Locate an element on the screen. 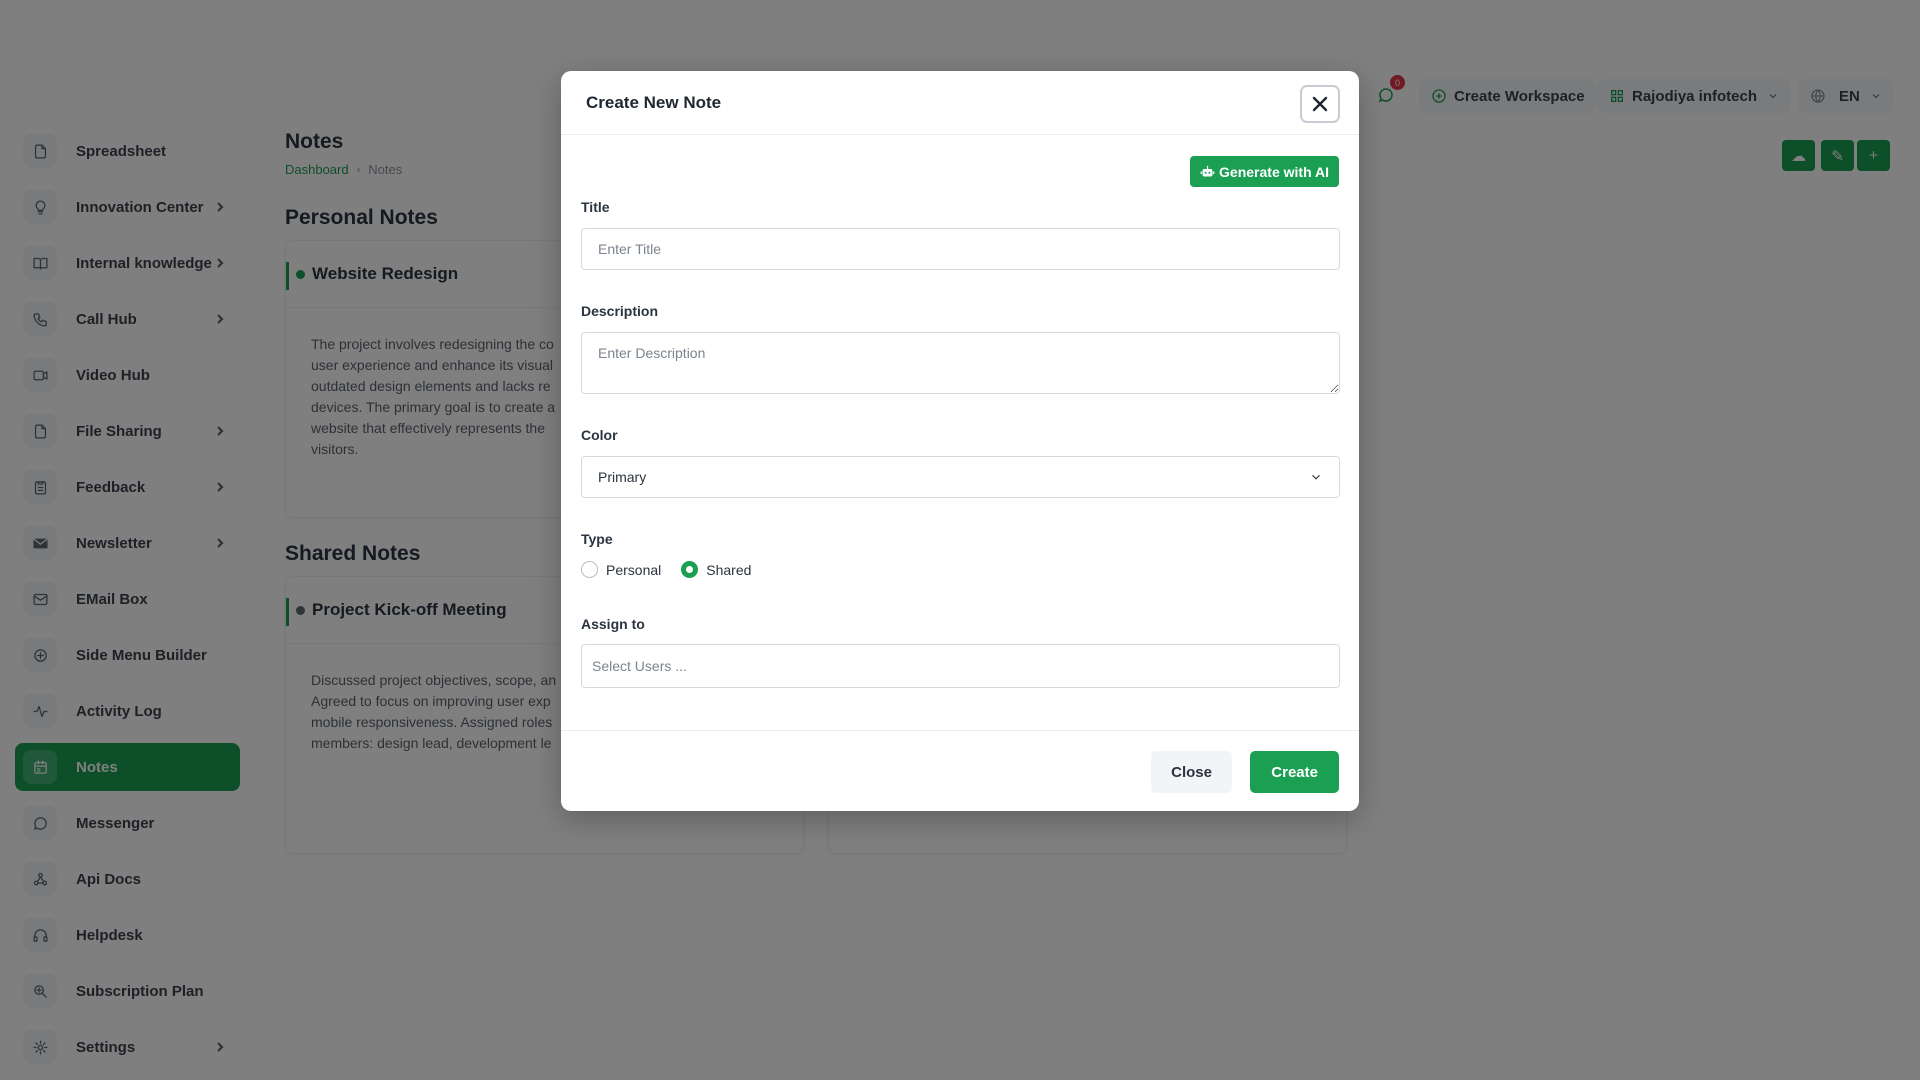 This screenshot has height=1080, width=1920. description-textarea is located at coordinates (960, 363).